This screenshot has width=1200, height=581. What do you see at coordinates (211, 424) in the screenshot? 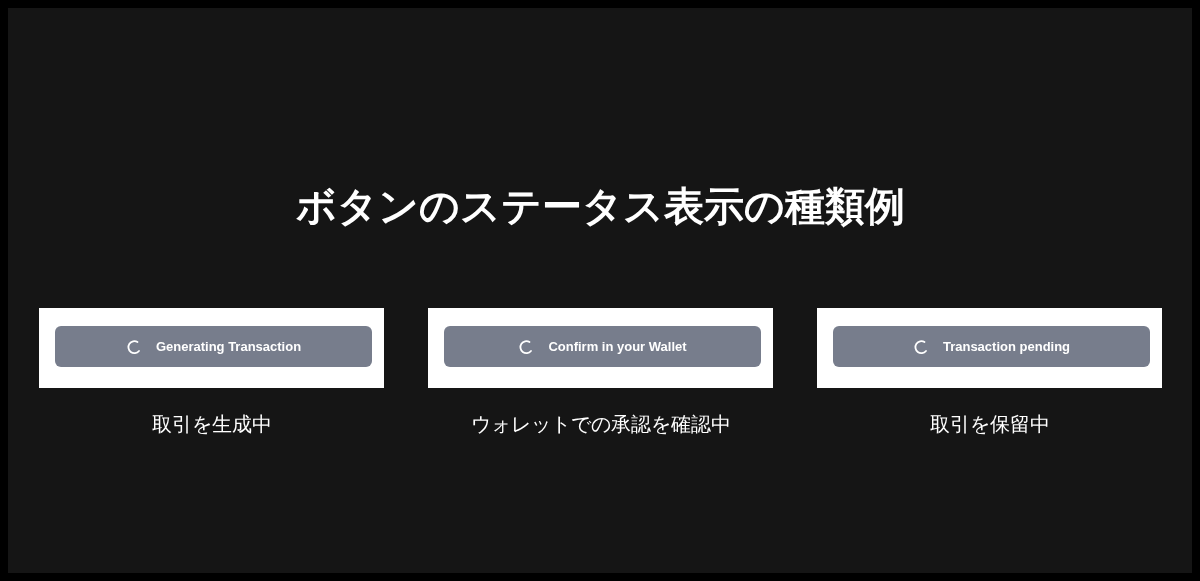
I see `caption: 取引を生成中` at bounding box center [211, 424].